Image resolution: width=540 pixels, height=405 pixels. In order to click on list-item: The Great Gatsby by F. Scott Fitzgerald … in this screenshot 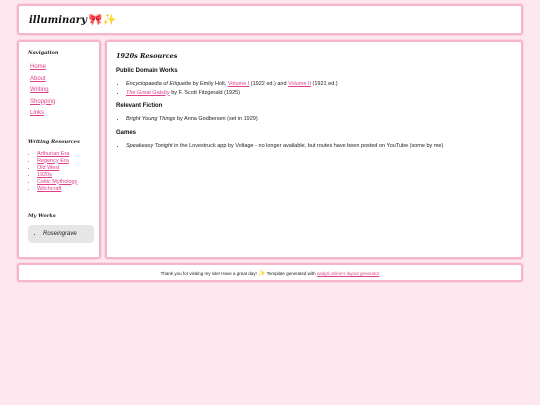, I will do `click(319, 93)`.